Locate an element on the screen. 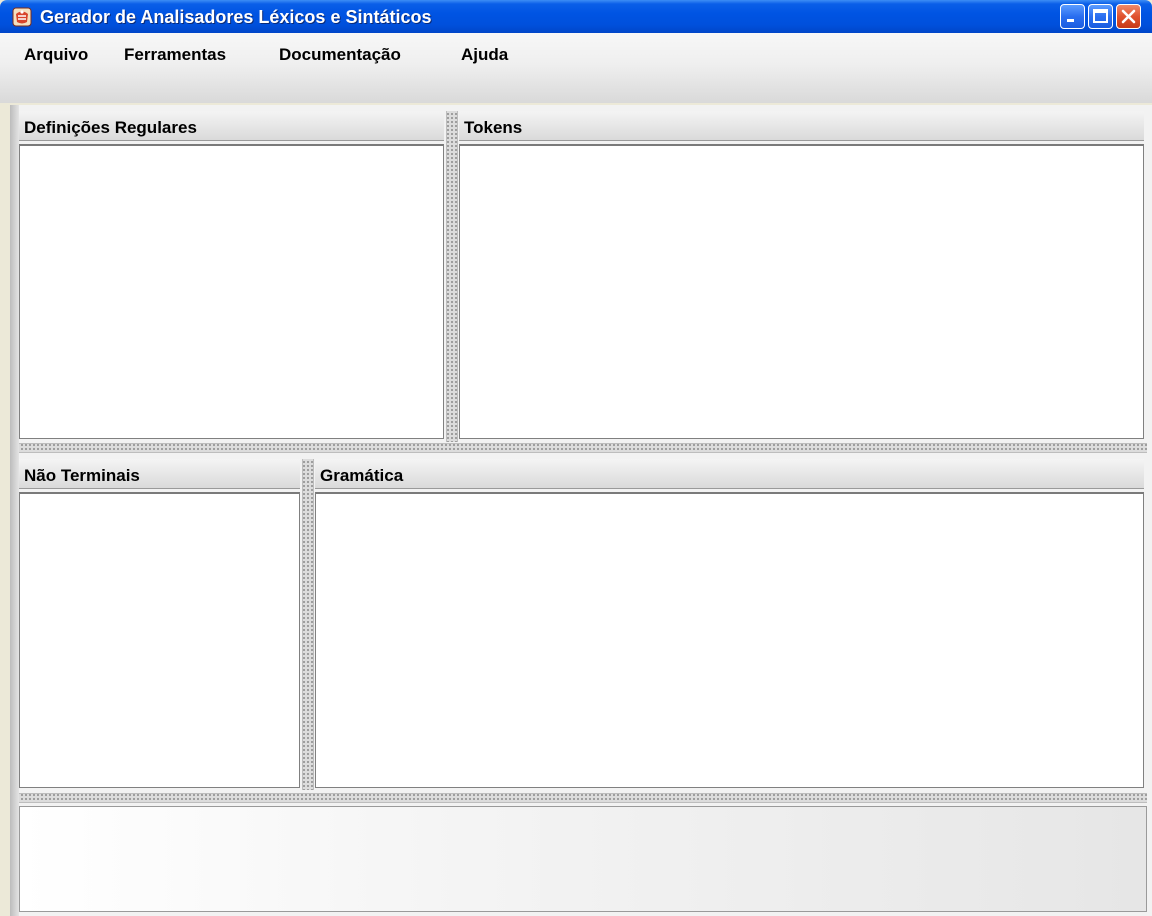 The height and width of the screenshot is (916, 1152). close-icon is located at coordinates (1128, 16).